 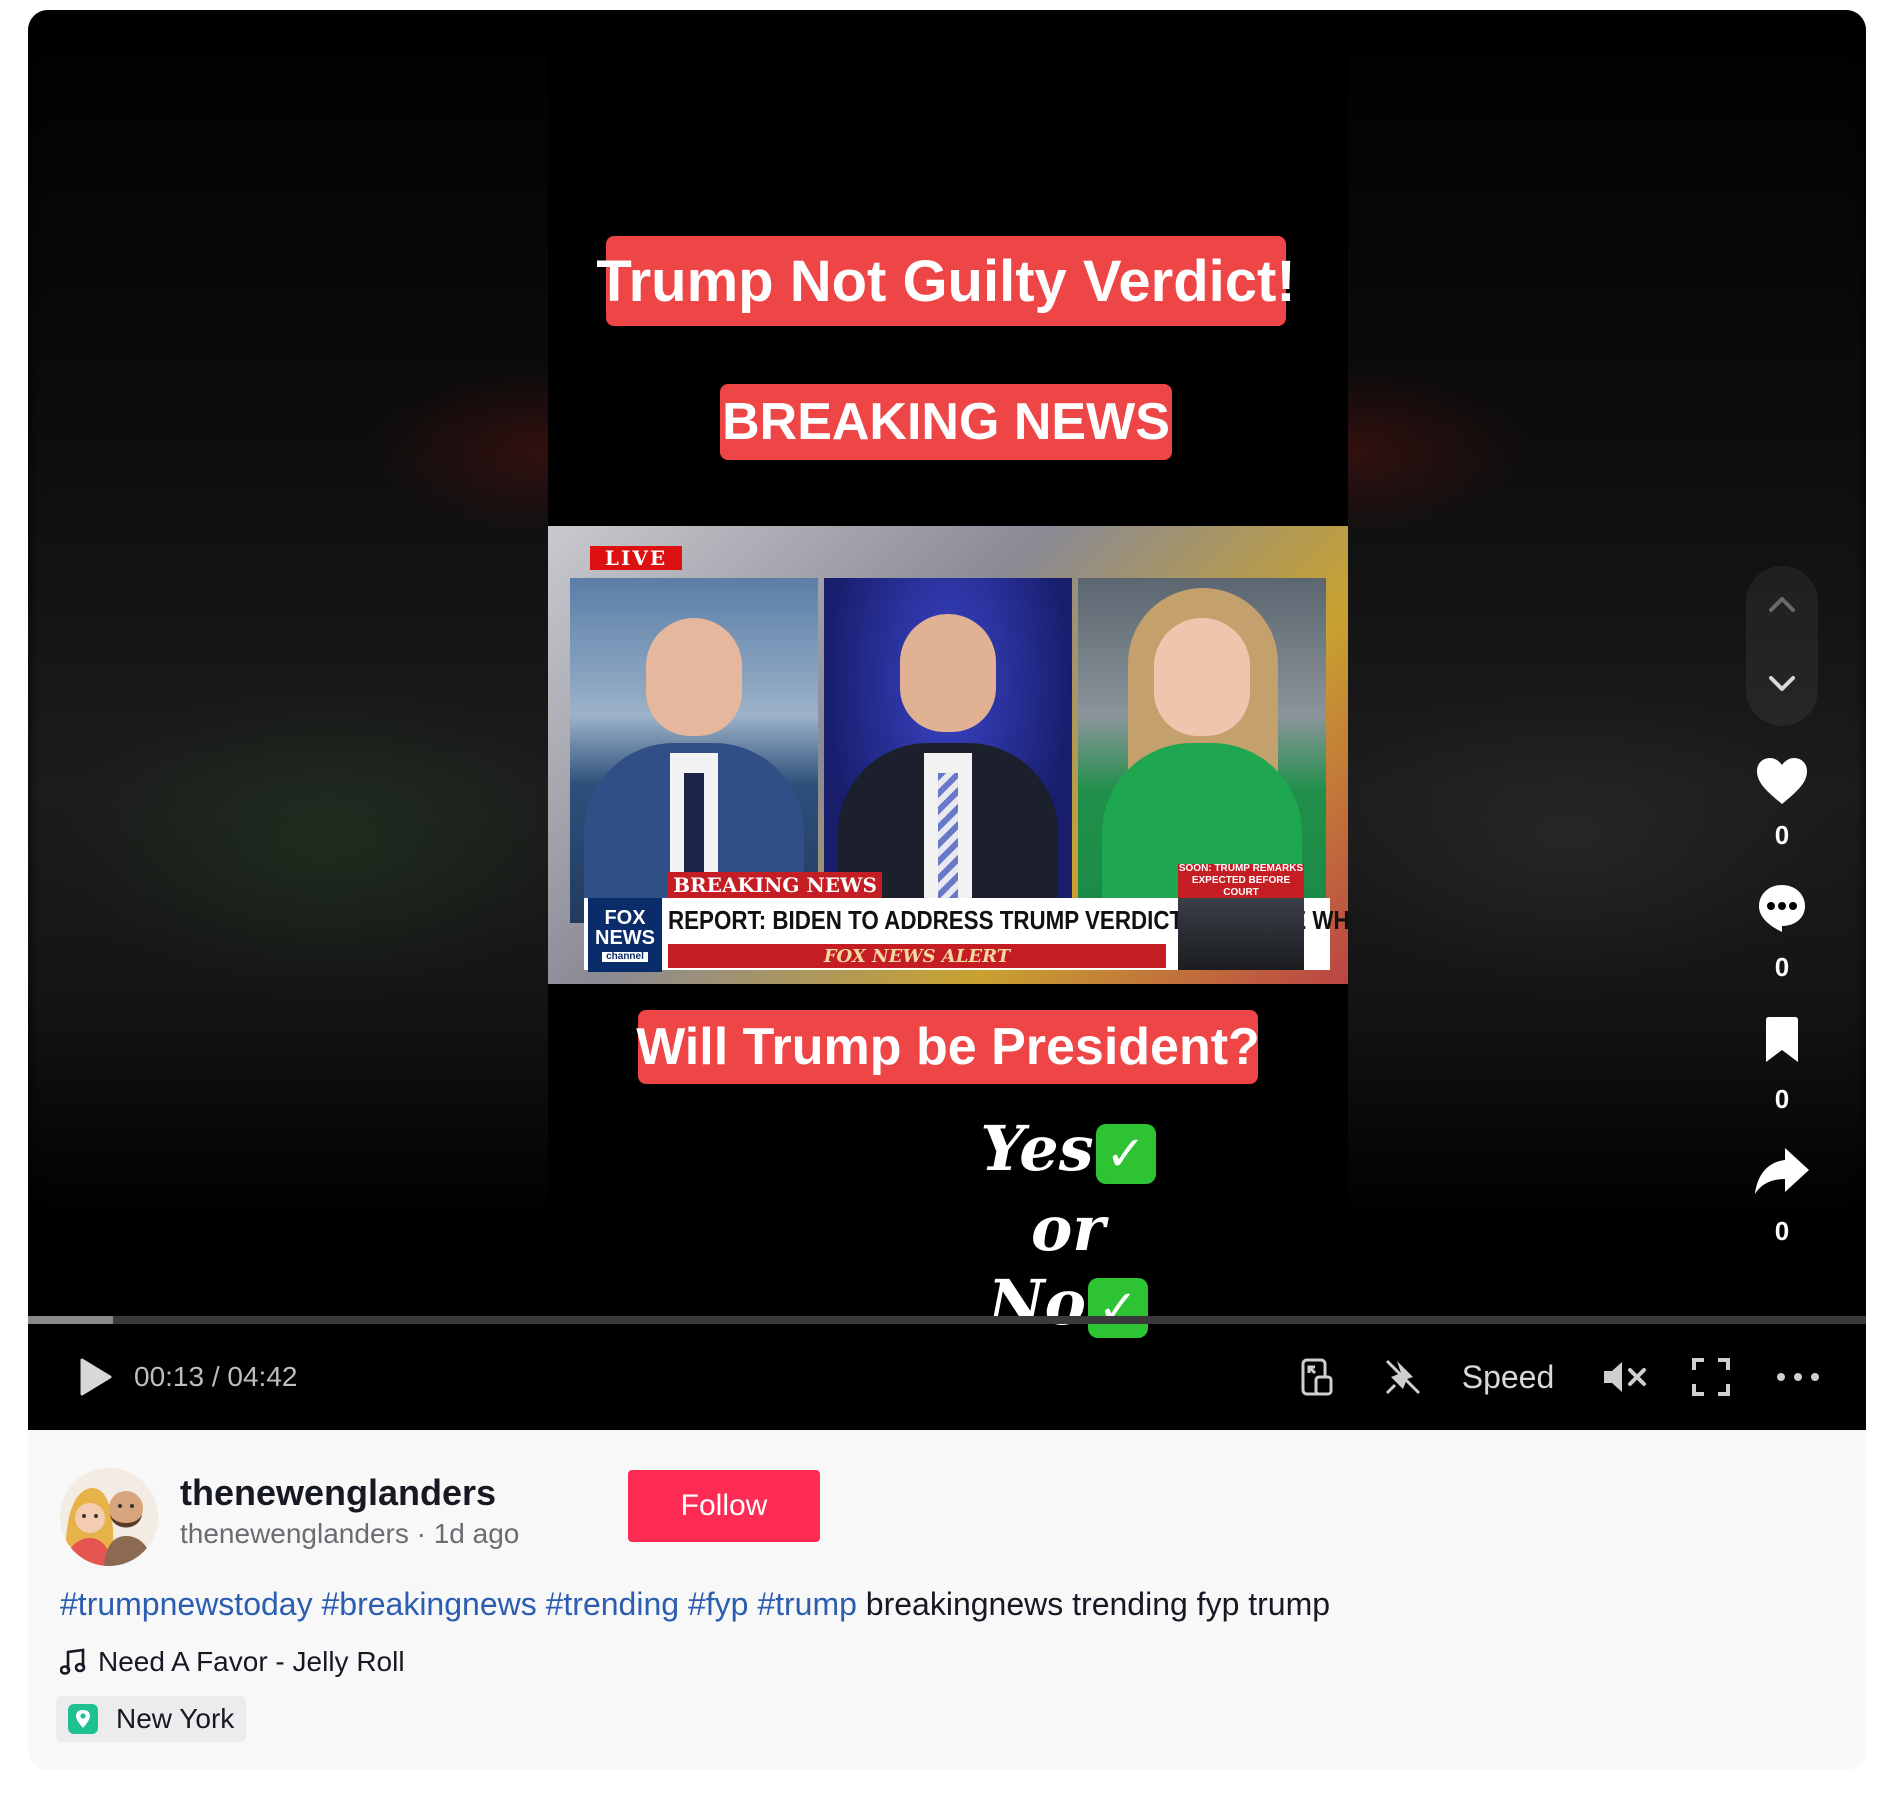 What do you see at coordinates (1068, 1228) in the screenshot?
I see `poll-or: or` at bounding box center [1068, 1228].